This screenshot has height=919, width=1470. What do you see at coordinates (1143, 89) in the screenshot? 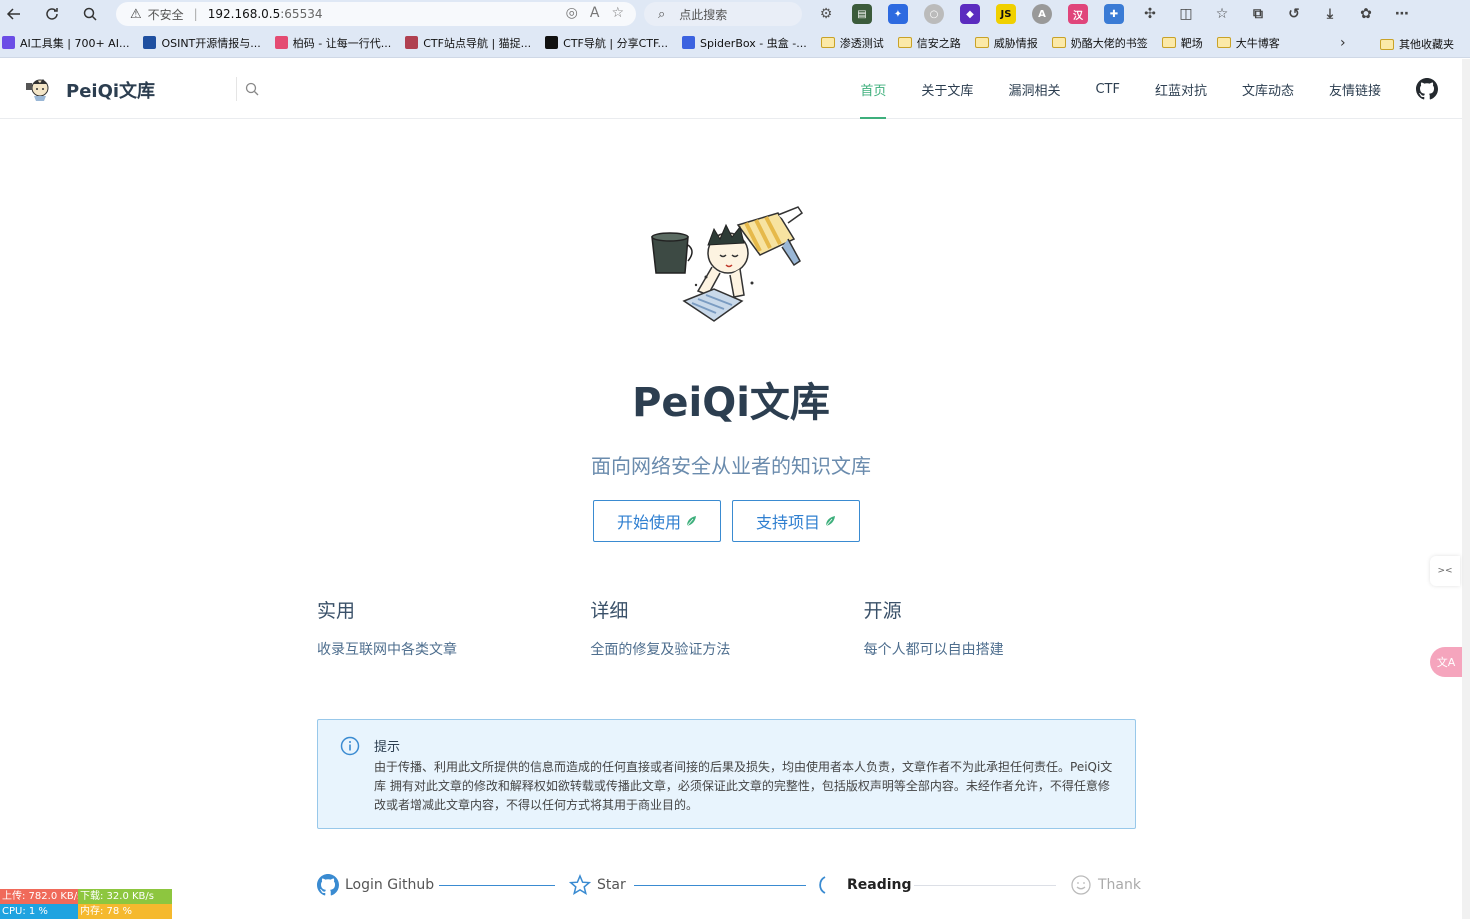
I see `main-nav: 首页 关于文库 漏洞相关 CTF 红蓝对抗 文库动态 友情链接` at bounding box center [1143, 89].